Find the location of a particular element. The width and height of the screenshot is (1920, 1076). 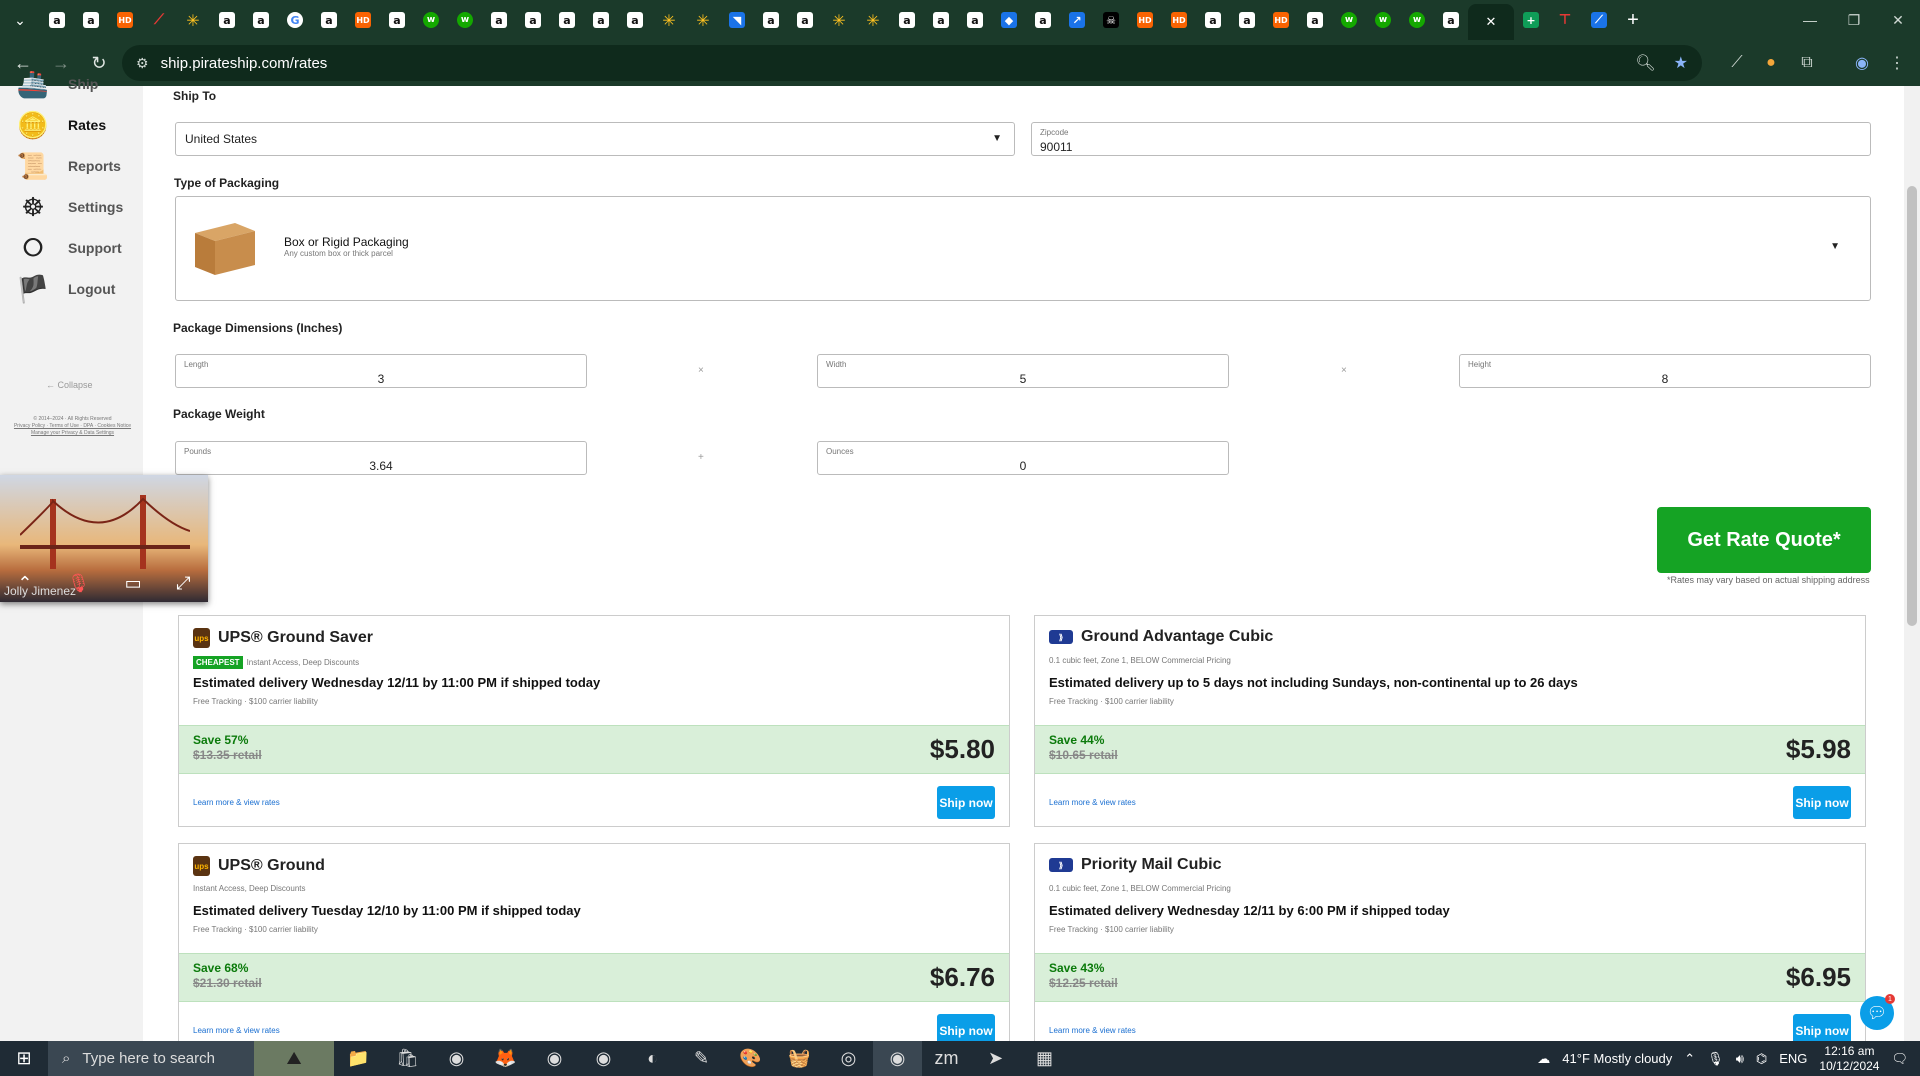

retail-price: $21.30 retail is located at coordinates (227, 983).